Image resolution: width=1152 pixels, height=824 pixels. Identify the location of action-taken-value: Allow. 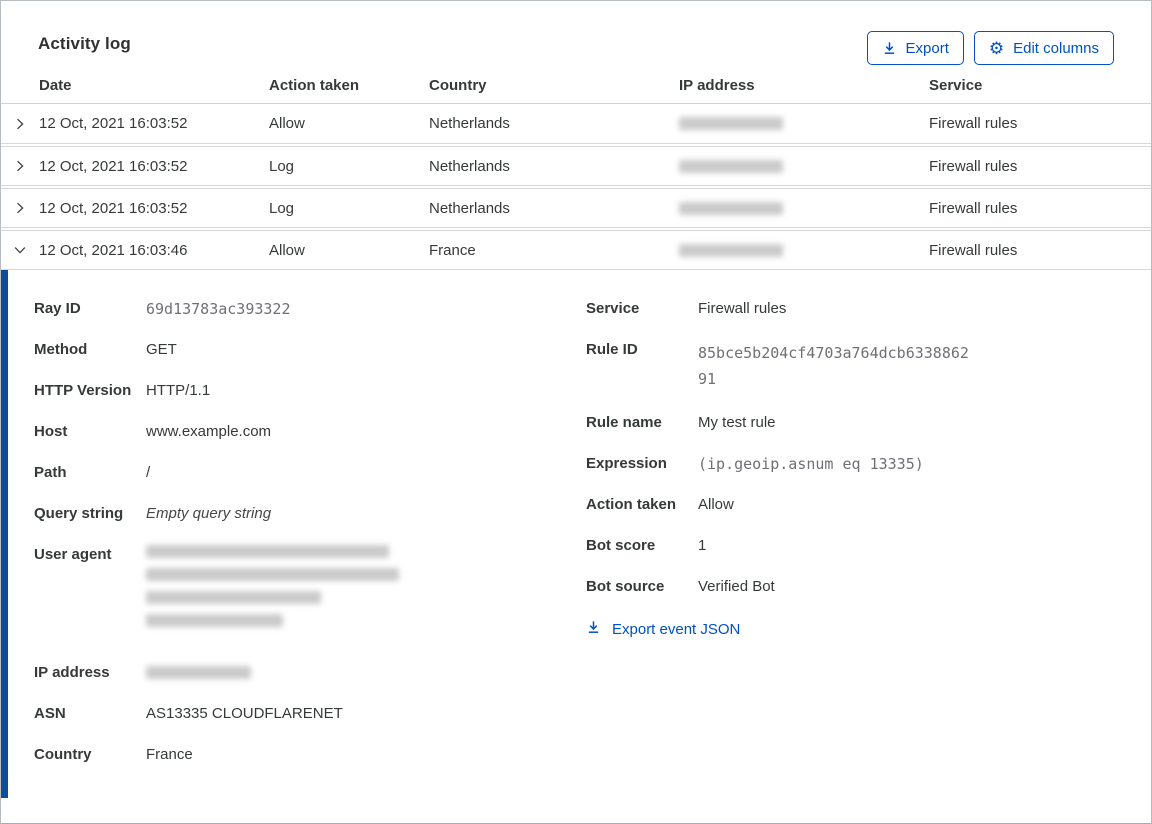
(716, 504).